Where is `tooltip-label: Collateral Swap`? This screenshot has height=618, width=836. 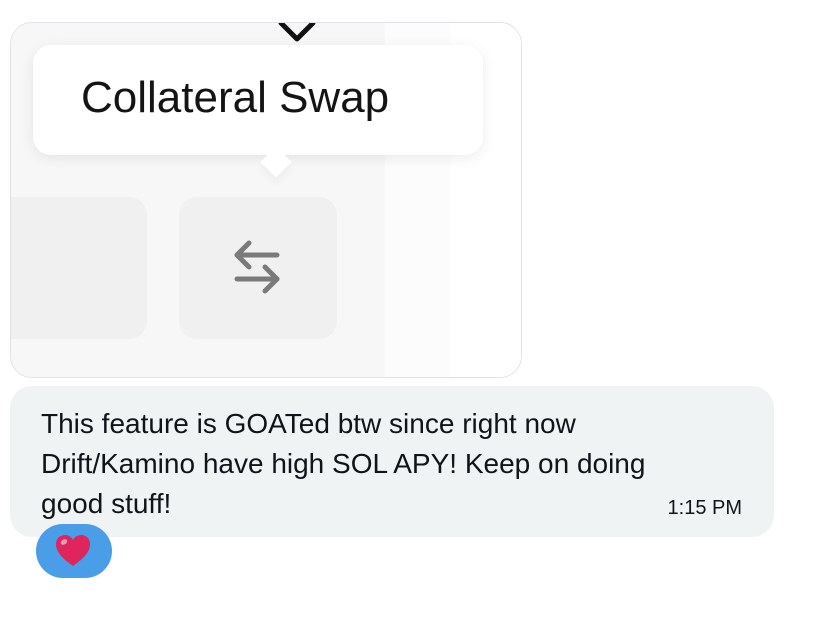
tooltip-label: Collateral Swap is located at coordinates (235, 97).